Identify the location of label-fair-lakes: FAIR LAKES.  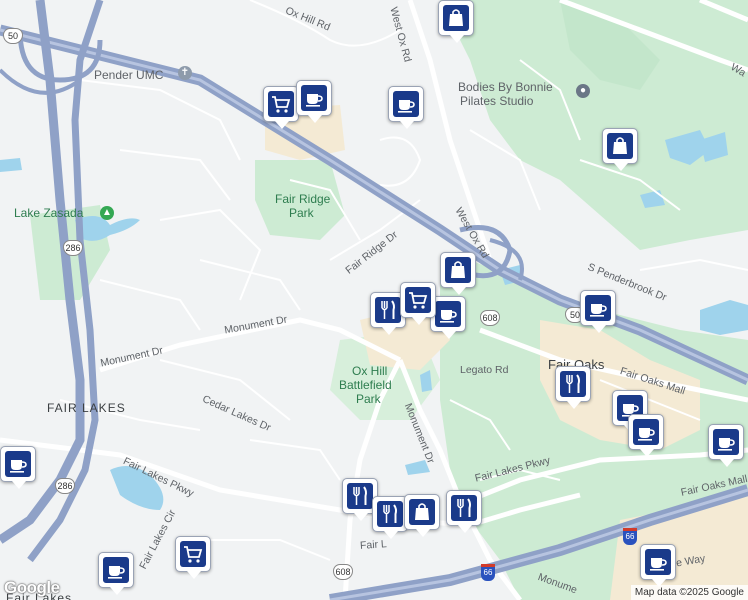
(86, 408).